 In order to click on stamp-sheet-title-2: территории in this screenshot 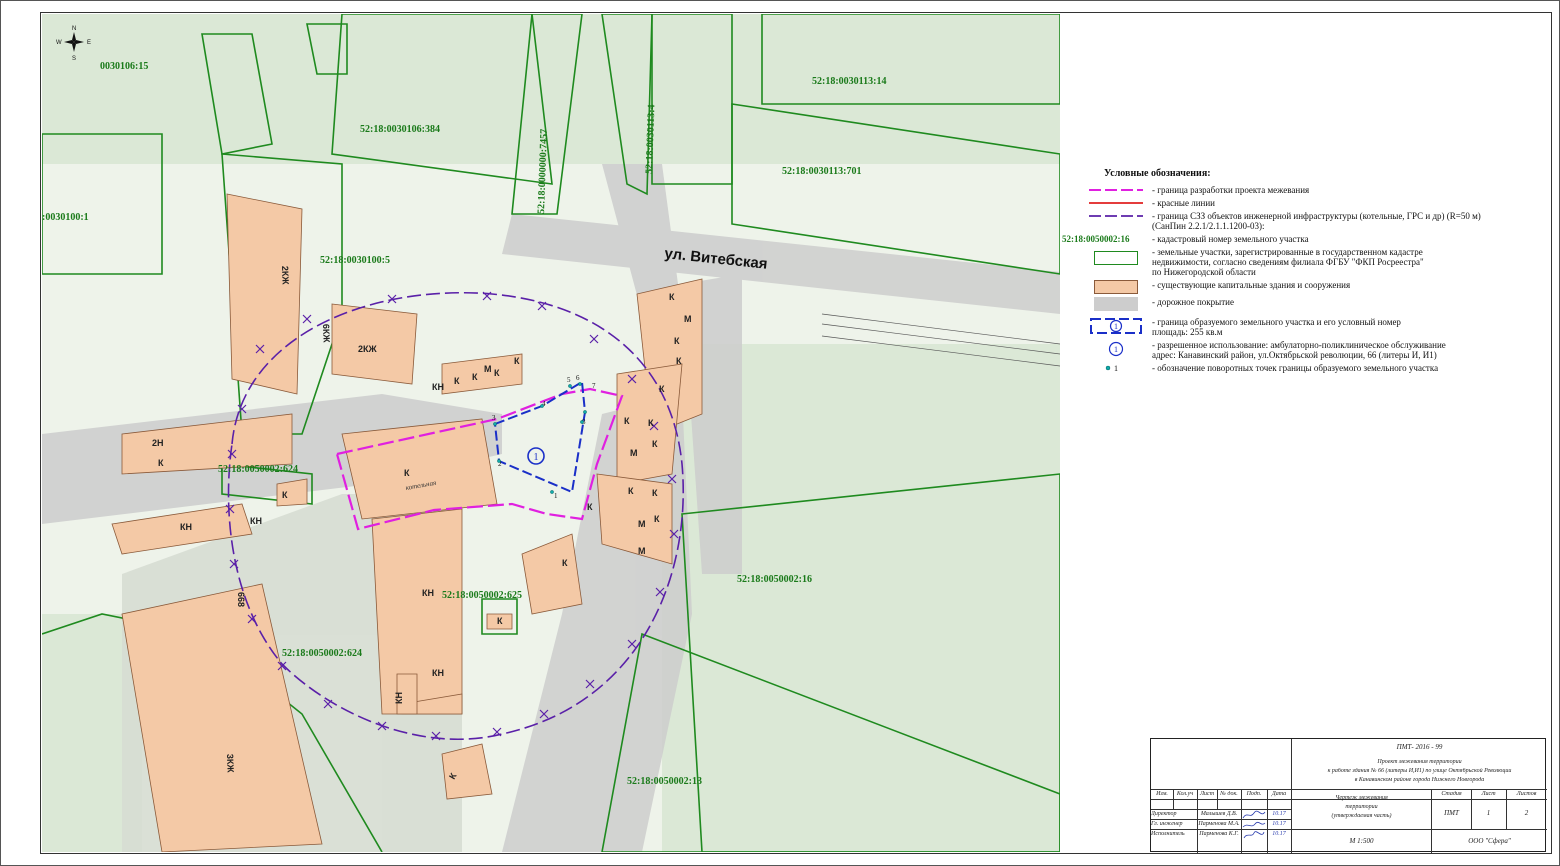, I will do `click(1361, 807)`.